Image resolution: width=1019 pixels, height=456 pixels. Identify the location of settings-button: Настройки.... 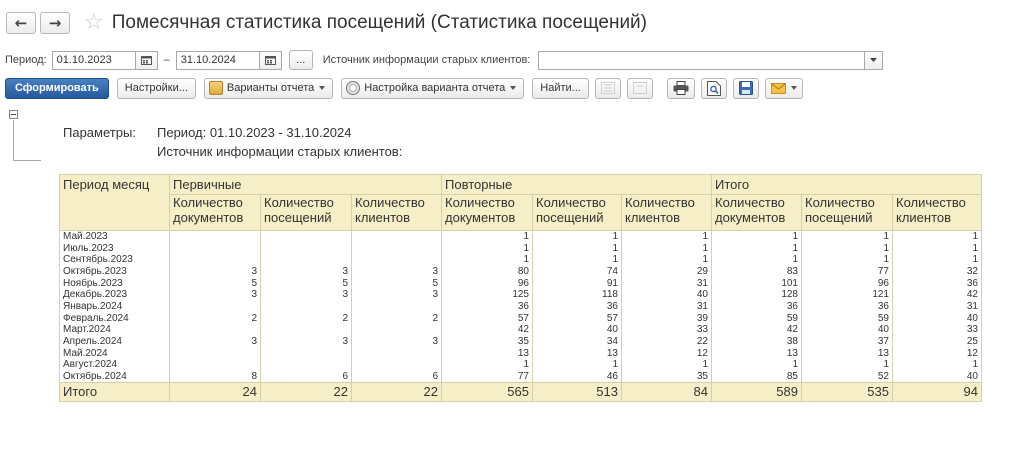
(156, 88).